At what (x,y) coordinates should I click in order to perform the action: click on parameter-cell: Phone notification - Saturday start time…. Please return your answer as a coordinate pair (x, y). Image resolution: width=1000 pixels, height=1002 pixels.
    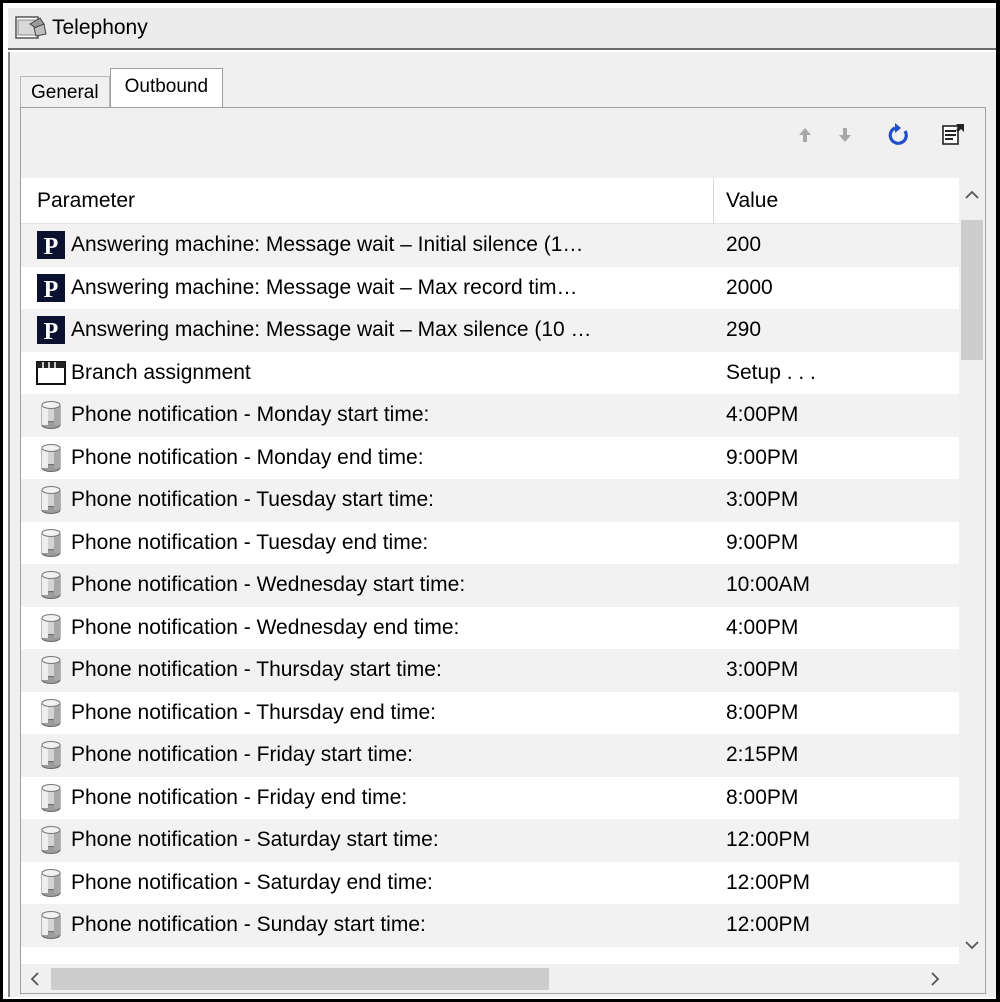
    Looking at the image, I should click on (255, 840).